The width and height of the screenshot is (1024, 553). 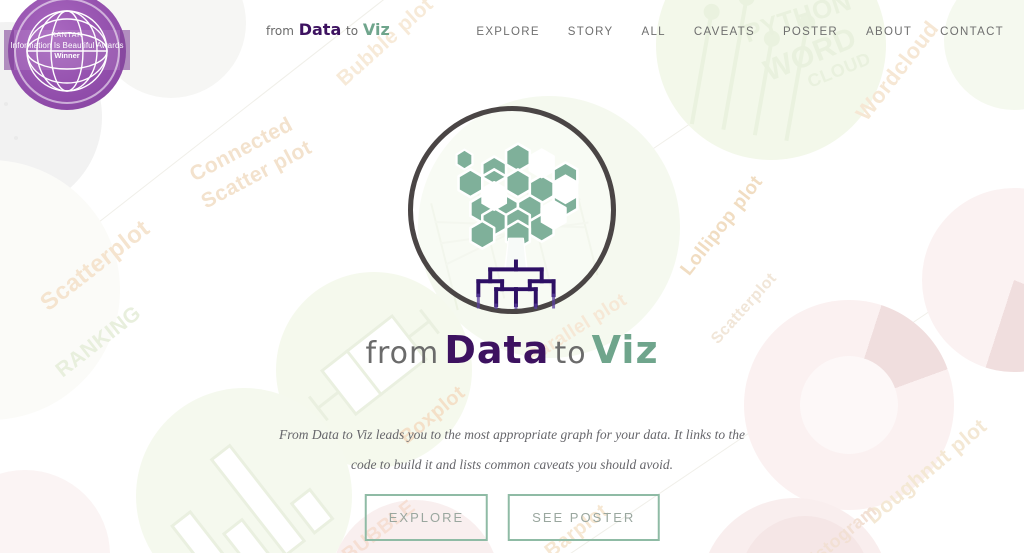 I want to click on site-logo-small: from Data to Viz, so click(x=328, y=29).